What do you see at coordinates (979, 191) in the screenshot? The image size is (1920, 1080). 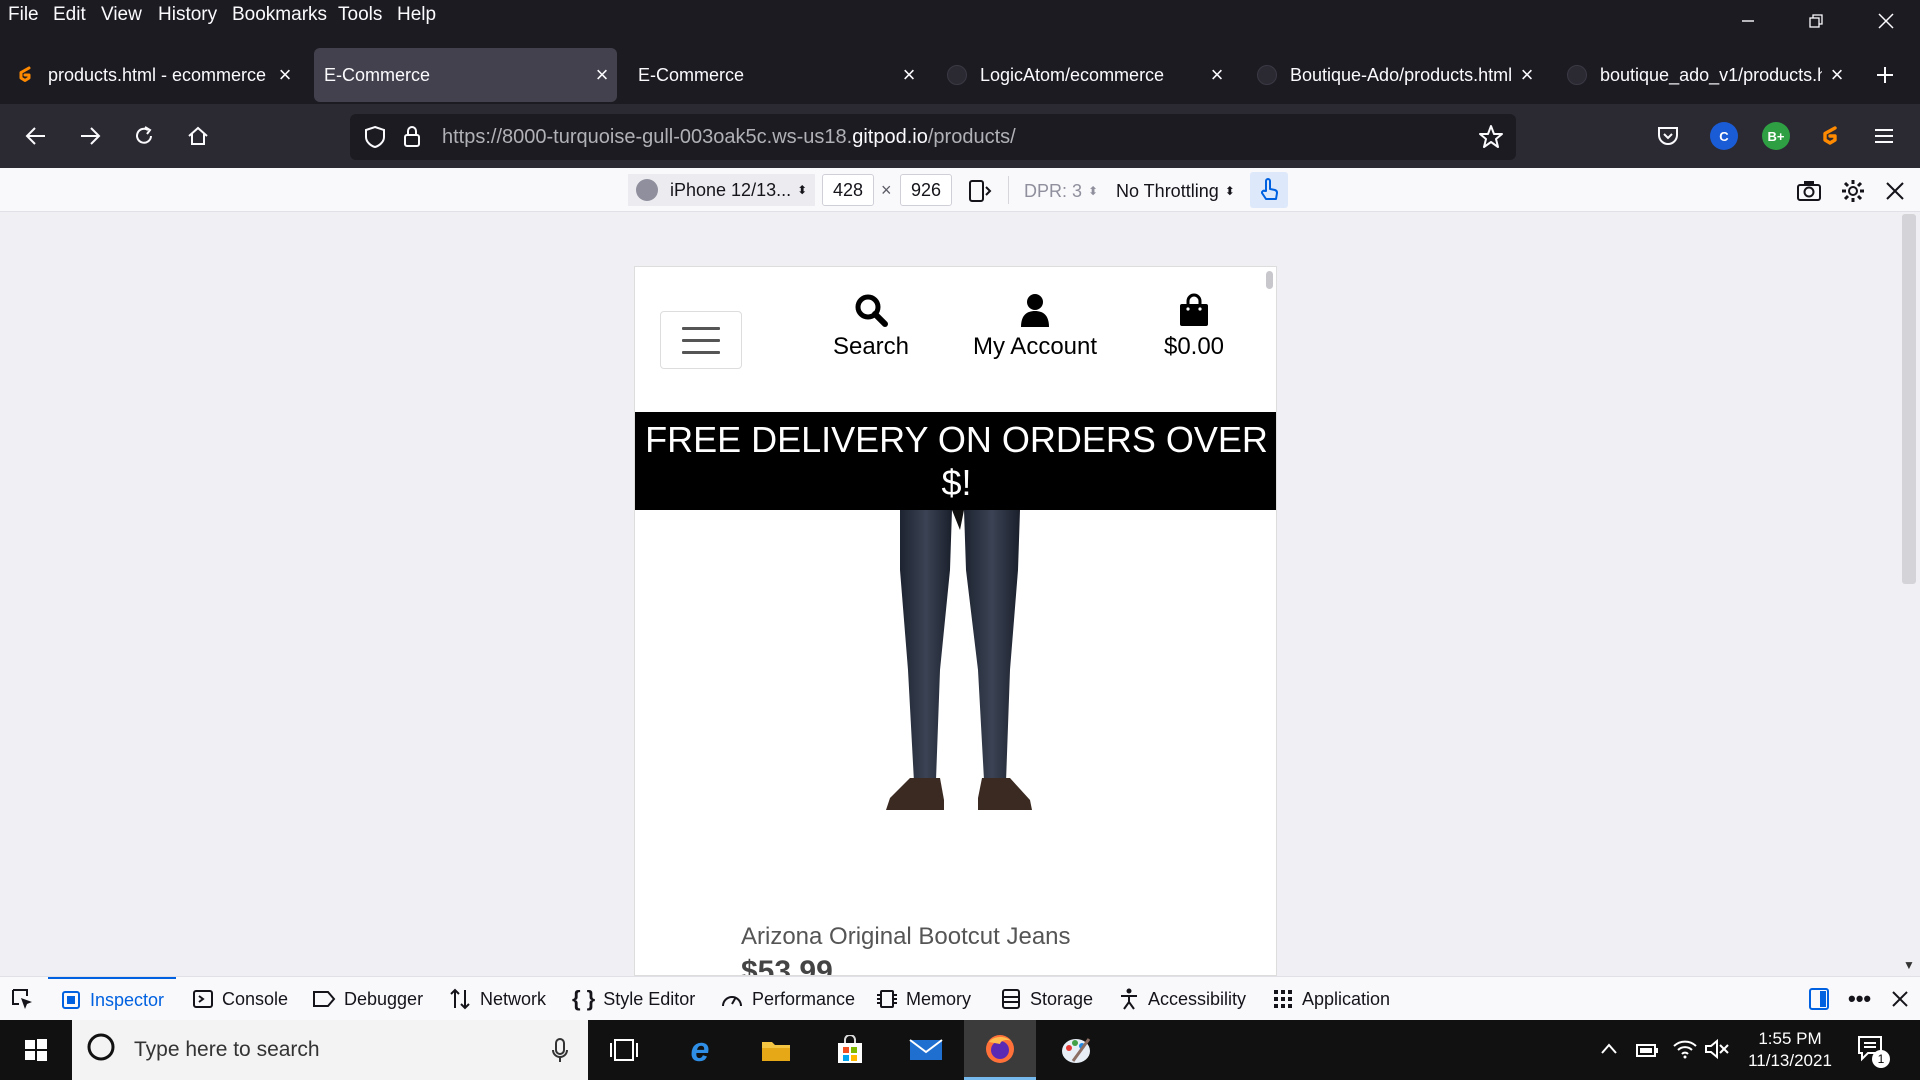 I see `rotate-viewport-button` at bounding box center [979, 191].